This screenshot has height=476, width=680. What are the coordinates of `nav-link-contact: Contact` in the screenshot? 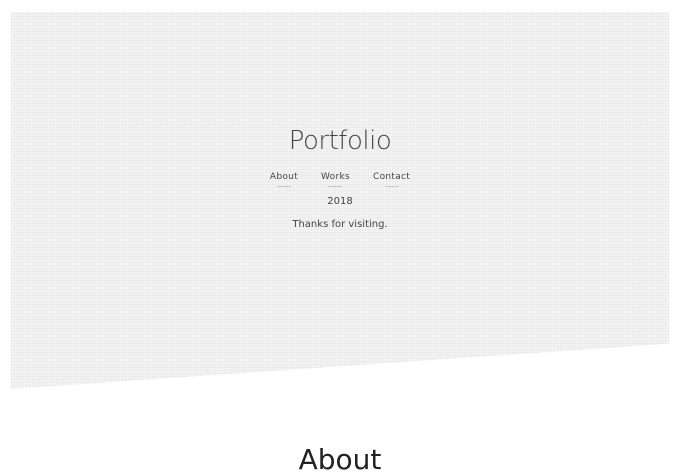 It's located at (391, 179).